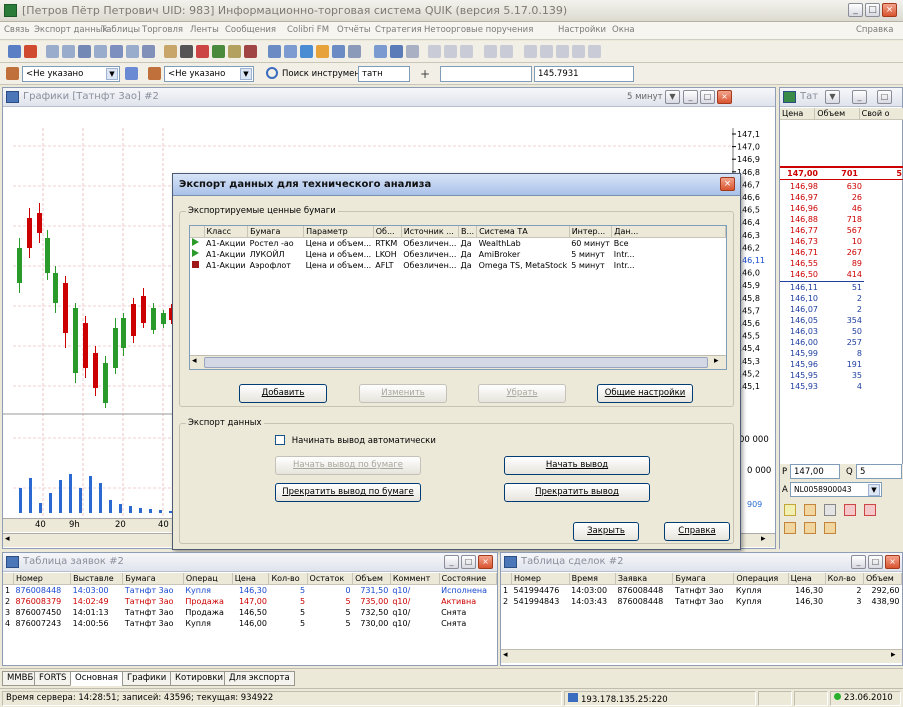  What do you see at coordinates (881, 114) in the screenshot?
I see `quotes-col-own: Свой о` at bounding box center [881, 114].